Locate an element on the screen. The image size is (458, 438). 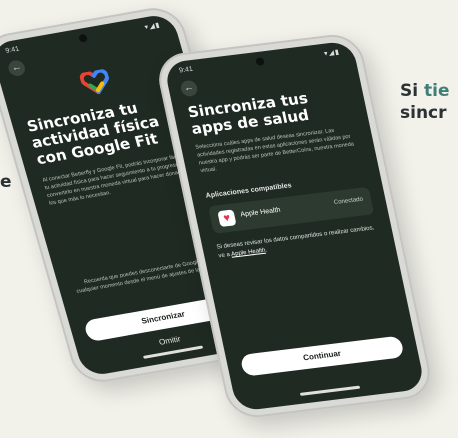
apple-health-link: Apple Health is located at coordinates (248, 253).